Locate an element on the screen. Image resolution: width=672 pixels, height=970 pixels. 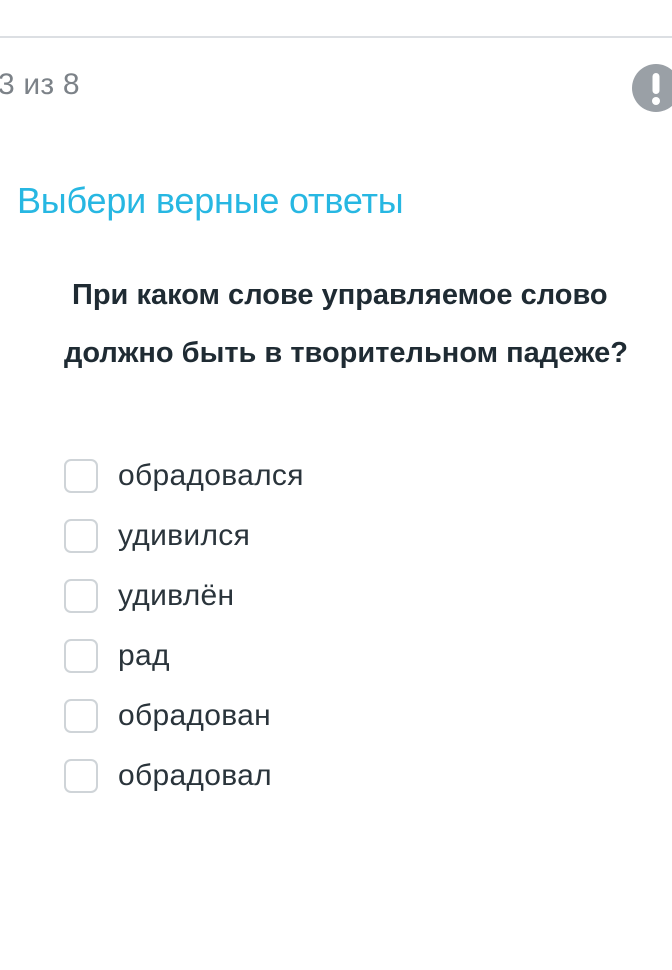
answer-label: рад is located at coordinates (144, 655).